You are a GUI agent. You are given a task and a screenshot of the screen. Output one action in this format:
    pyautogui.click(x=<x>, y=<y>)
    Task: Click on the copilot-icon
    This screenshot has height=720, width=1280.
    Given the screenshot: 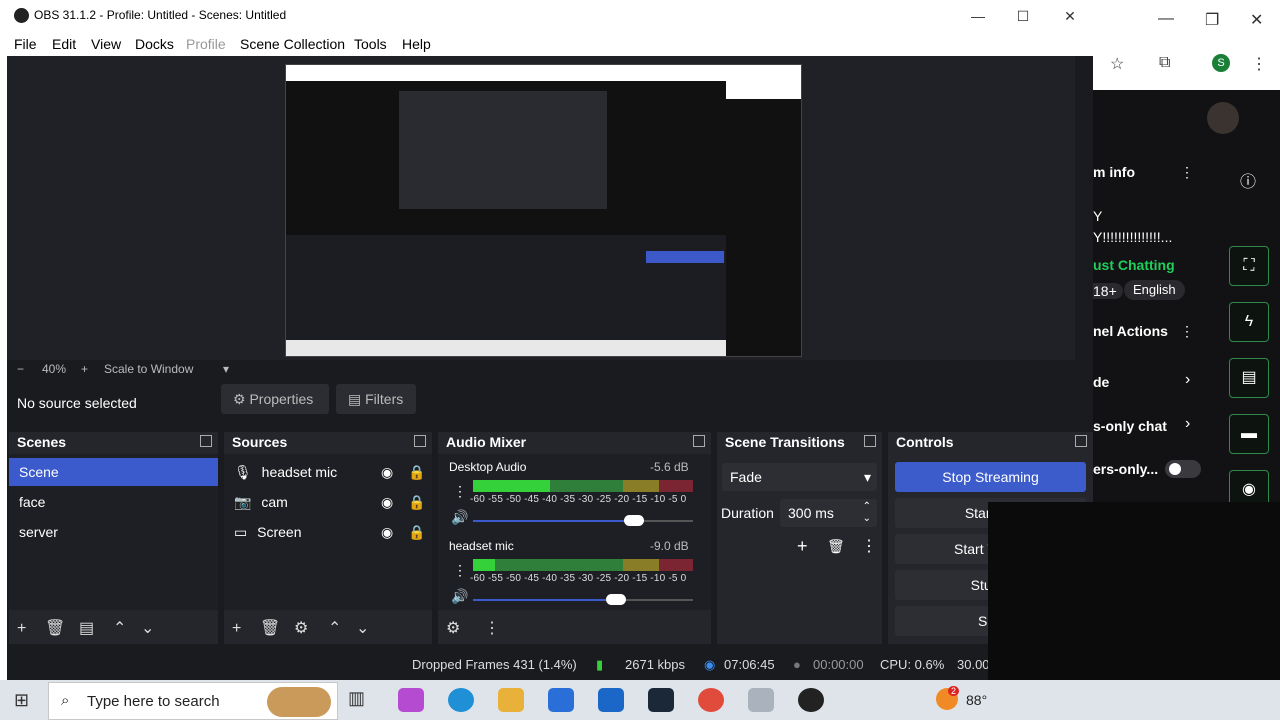 What is the action you would take?
    pyautogui.click(x=411, y=700)
    